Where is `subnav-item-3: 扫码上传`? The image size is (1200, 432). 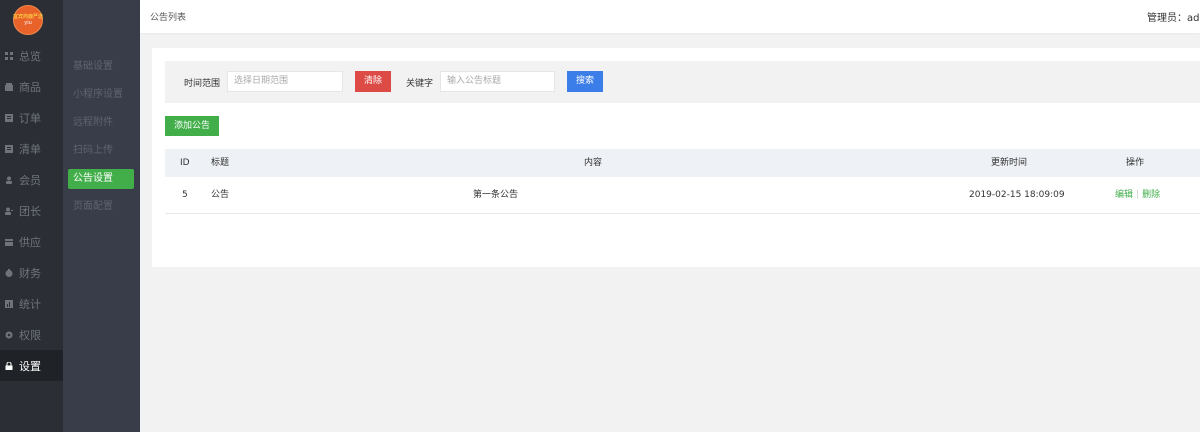
subnav-item-3: 扫码上传 is located at coordinates (101, 151).